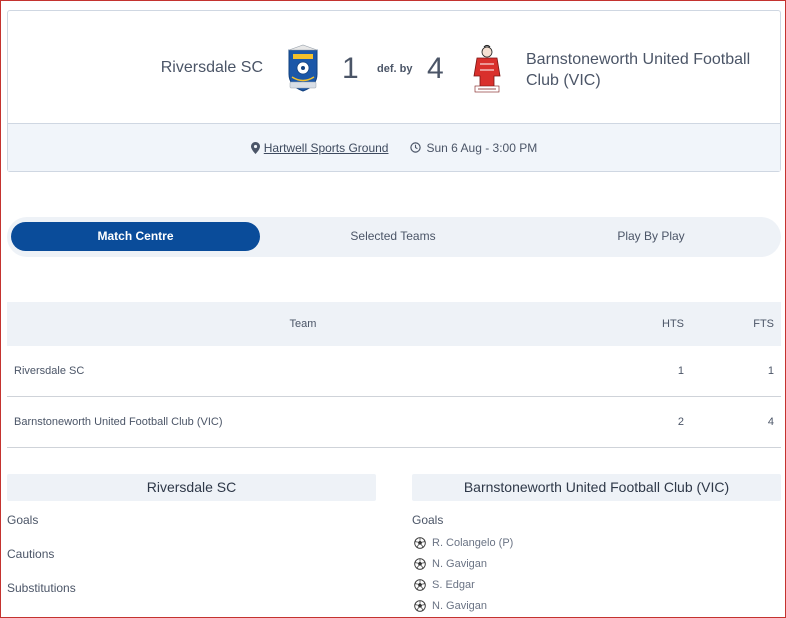 This screenshot has height=618, width=786. Describe the element at coordinates (763, 324) in the screenshot. I see `column-header-fts: FTS` at that location.